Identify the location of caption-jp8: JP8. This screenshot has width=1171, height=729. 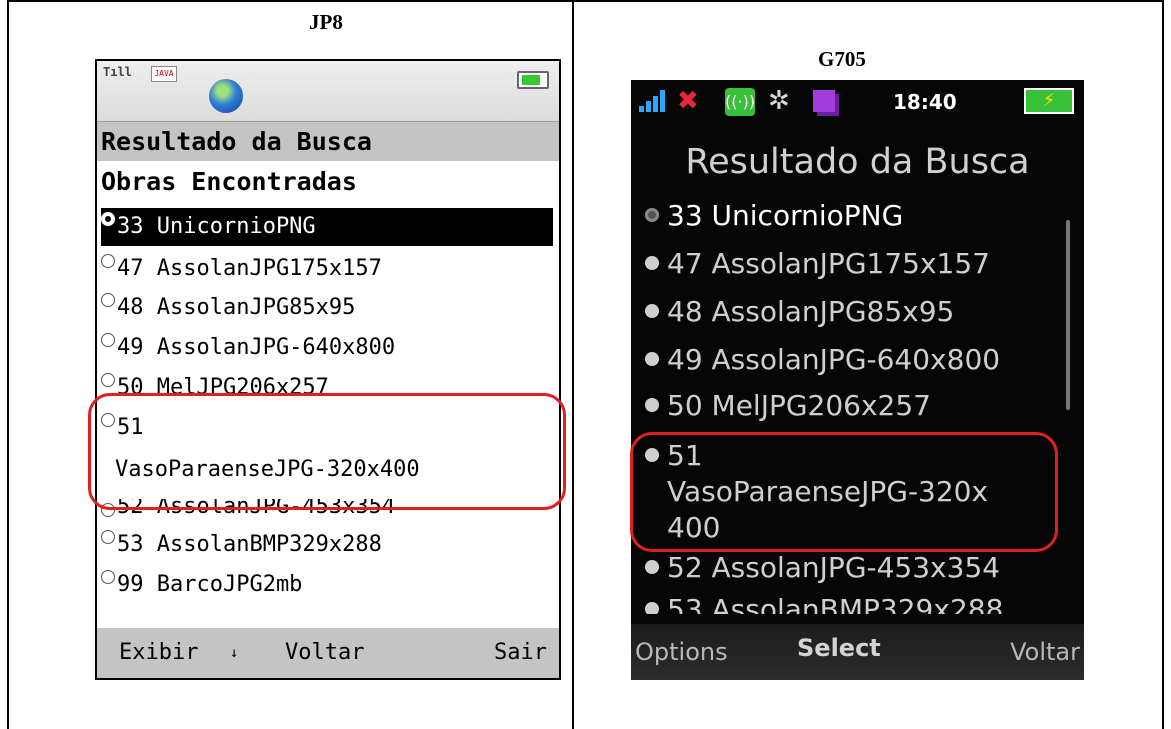
(326, 22).